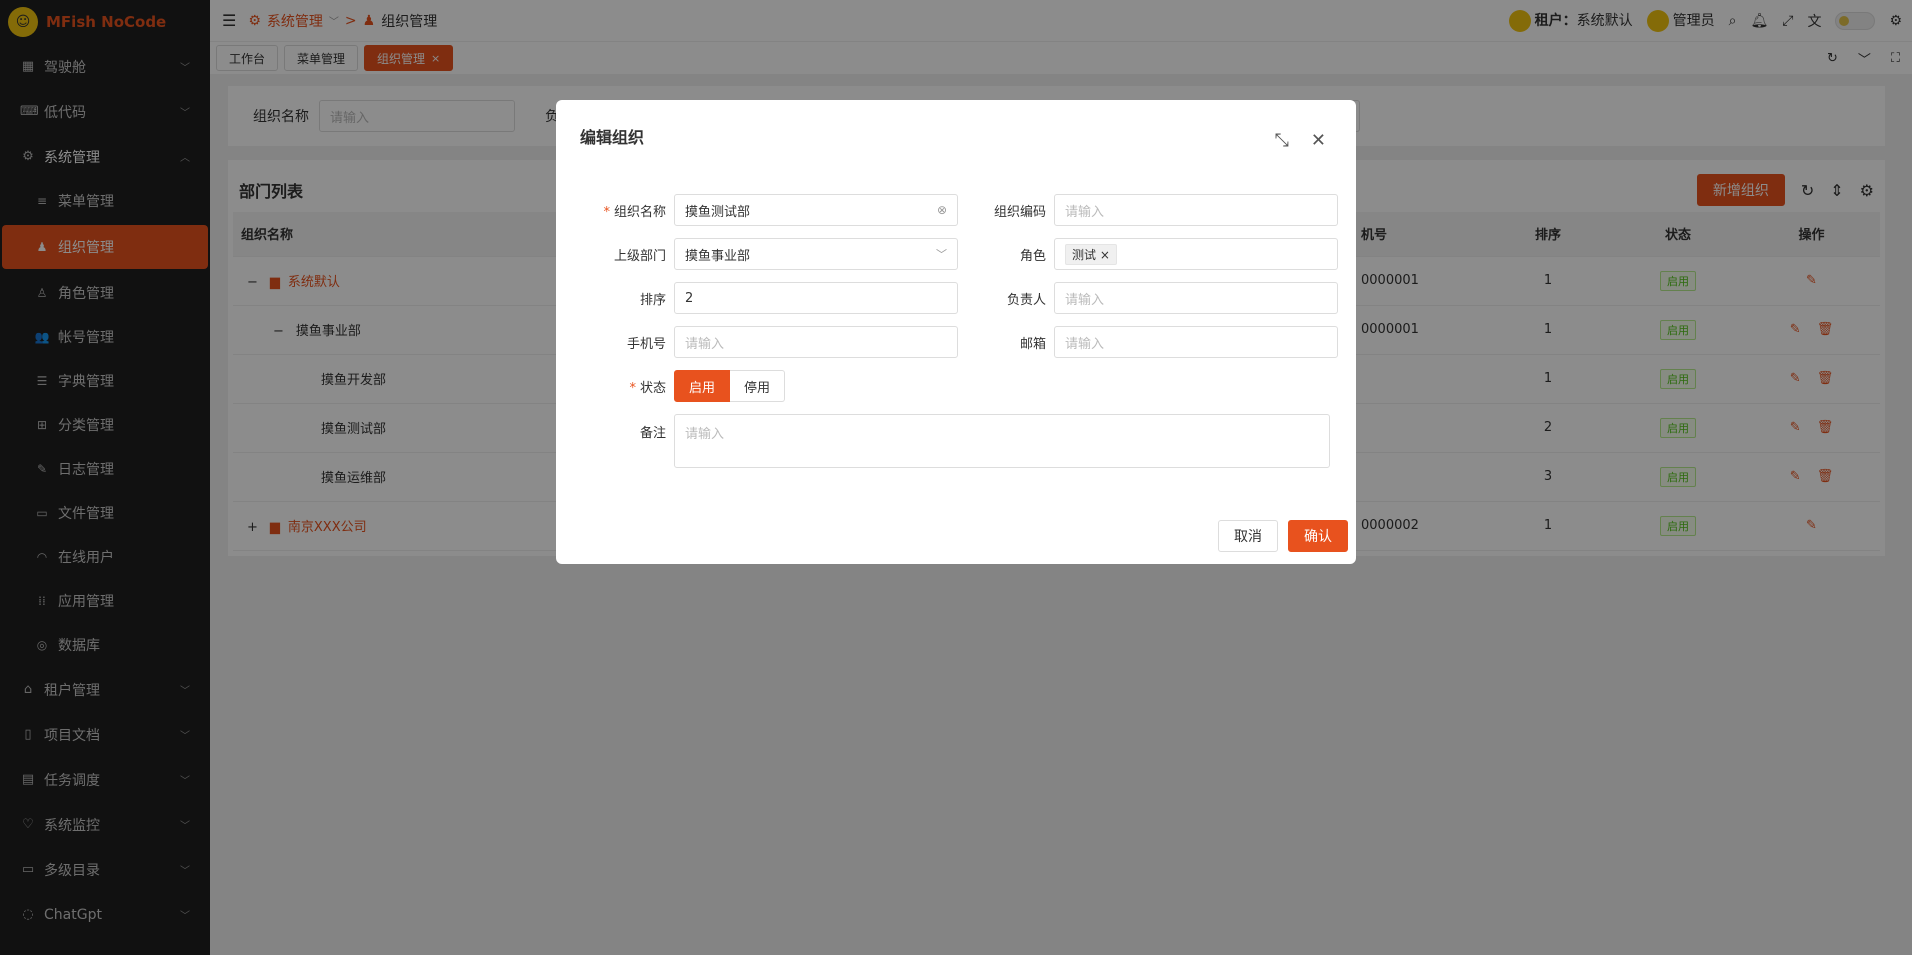 The height and width of the screenshot is (955, 1912). Describe the element at coordinates (634, 212) in the screenshot. I see `org-name-label: * 组织名称` at that location.